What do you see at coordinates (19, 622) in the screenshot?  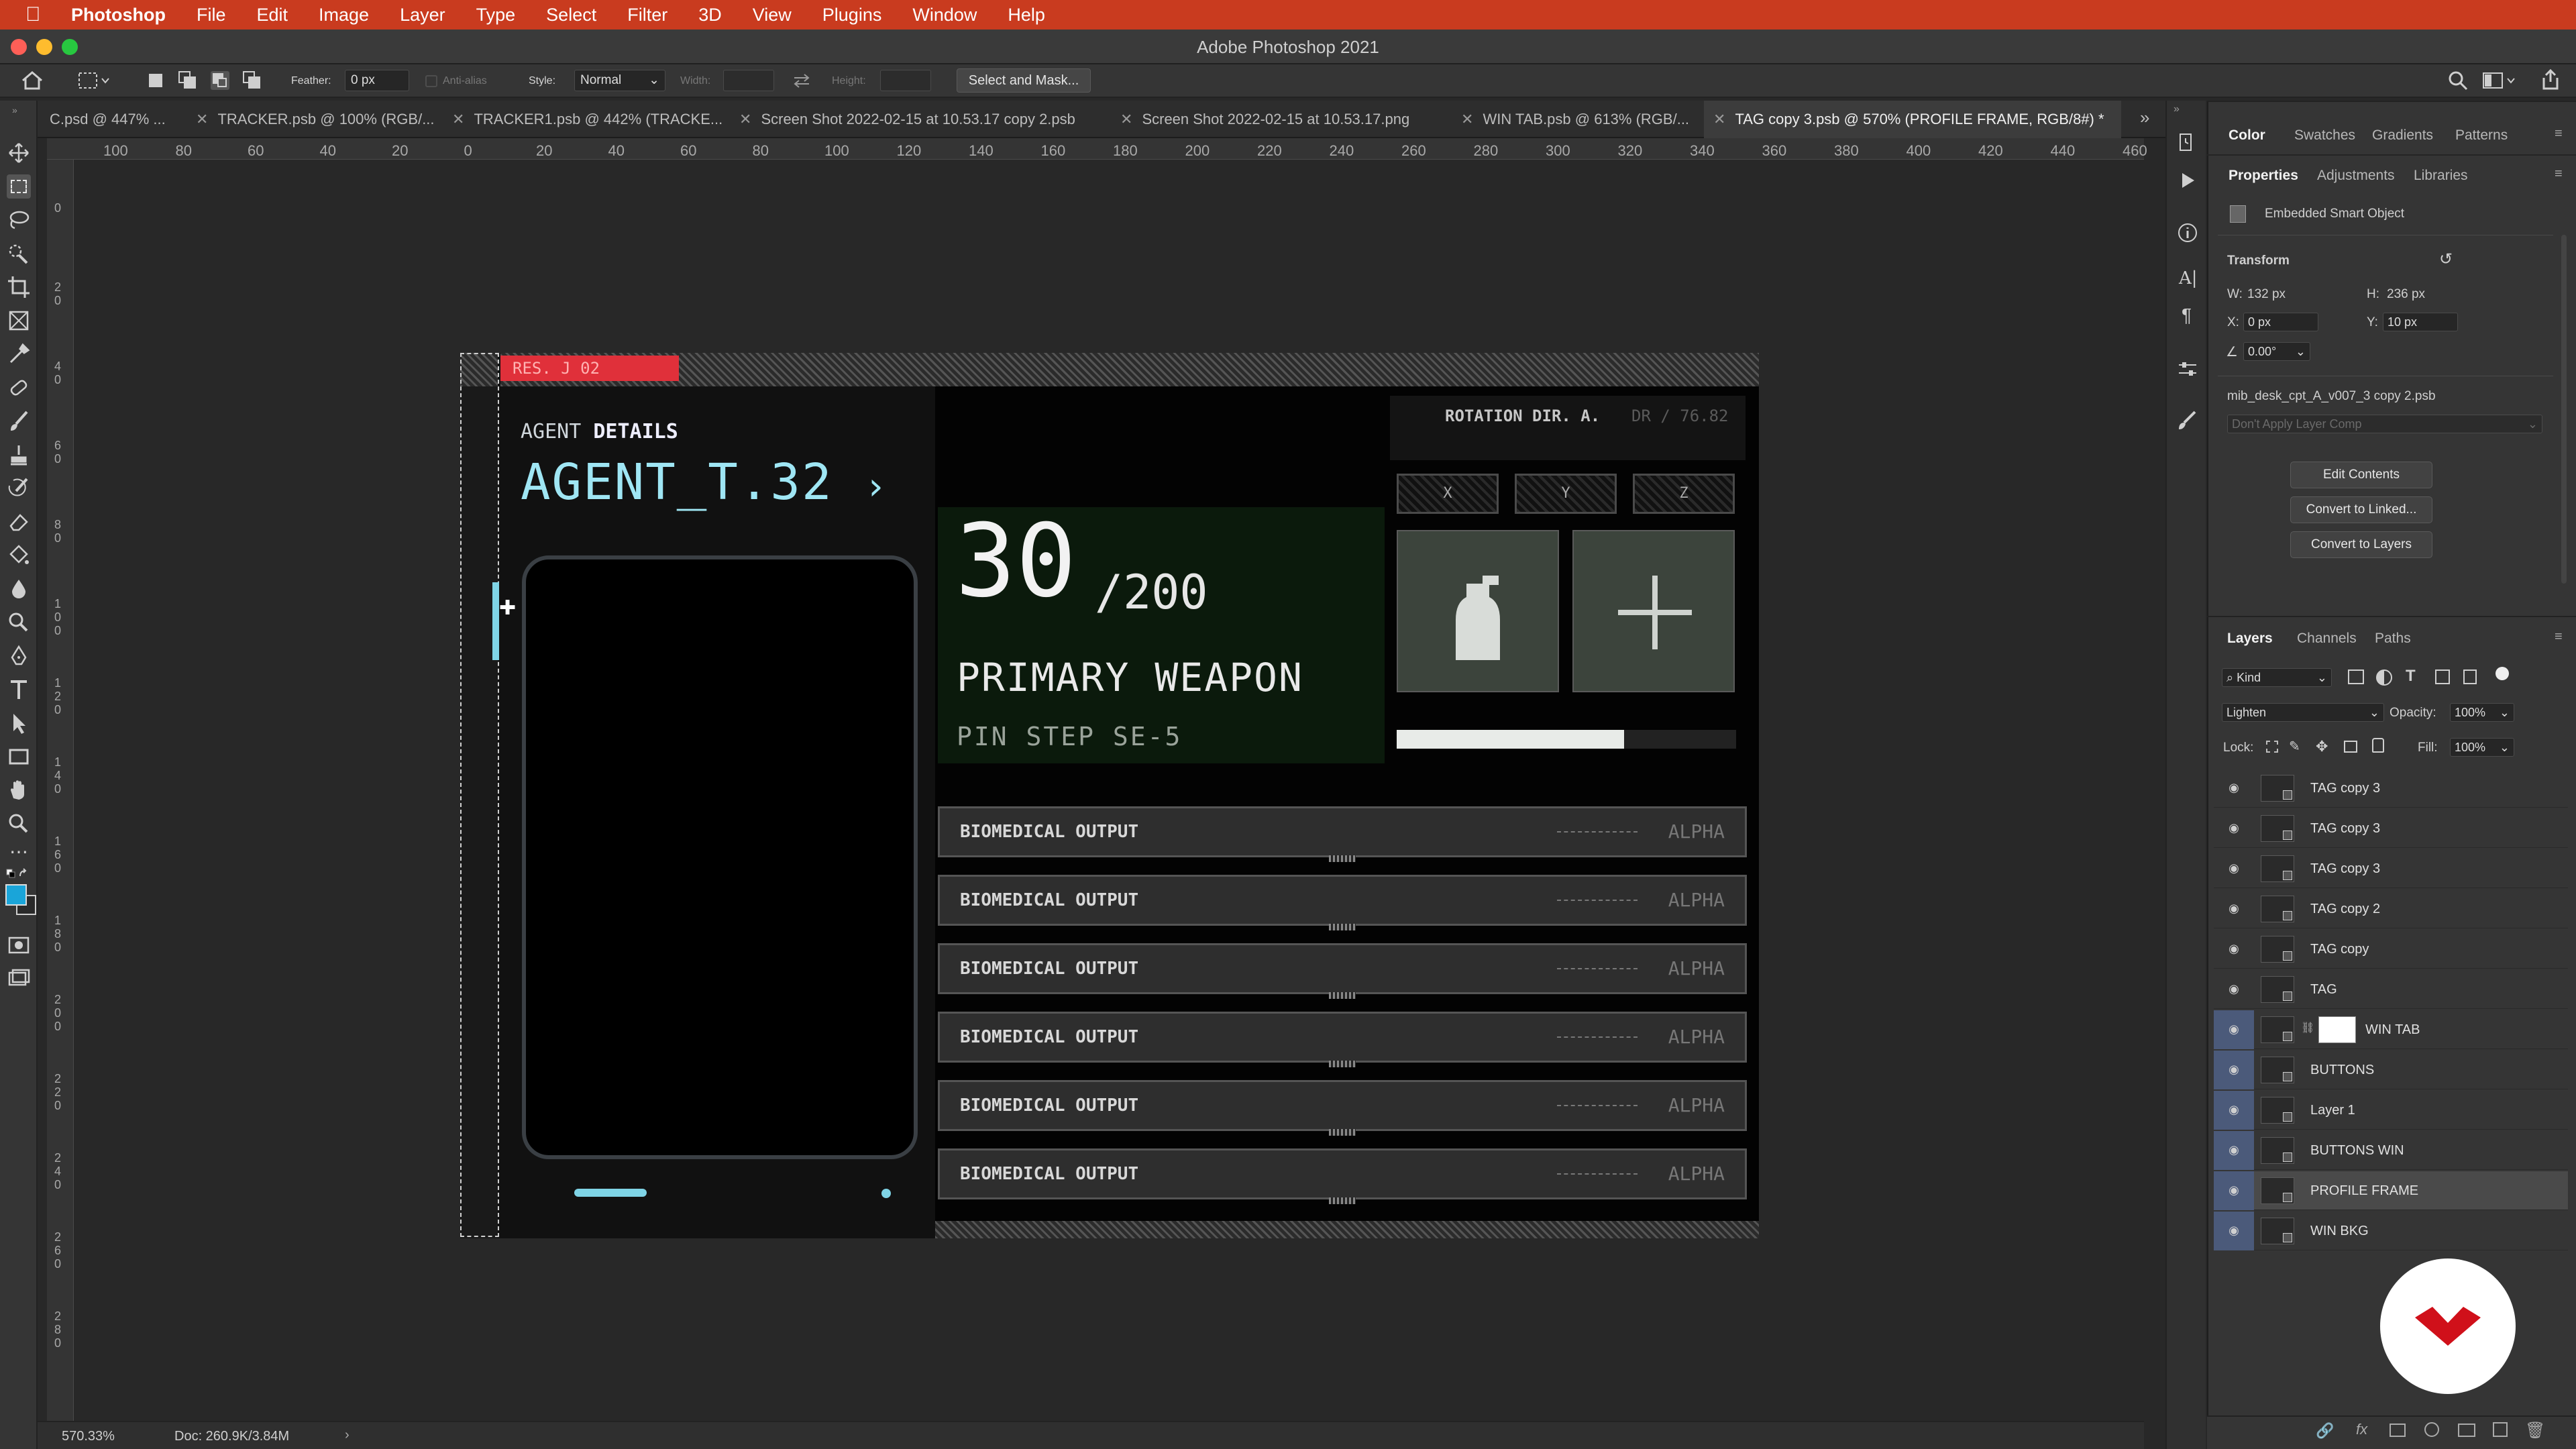 I see `dodge-tool-icon` at bounding box center [19, 622].